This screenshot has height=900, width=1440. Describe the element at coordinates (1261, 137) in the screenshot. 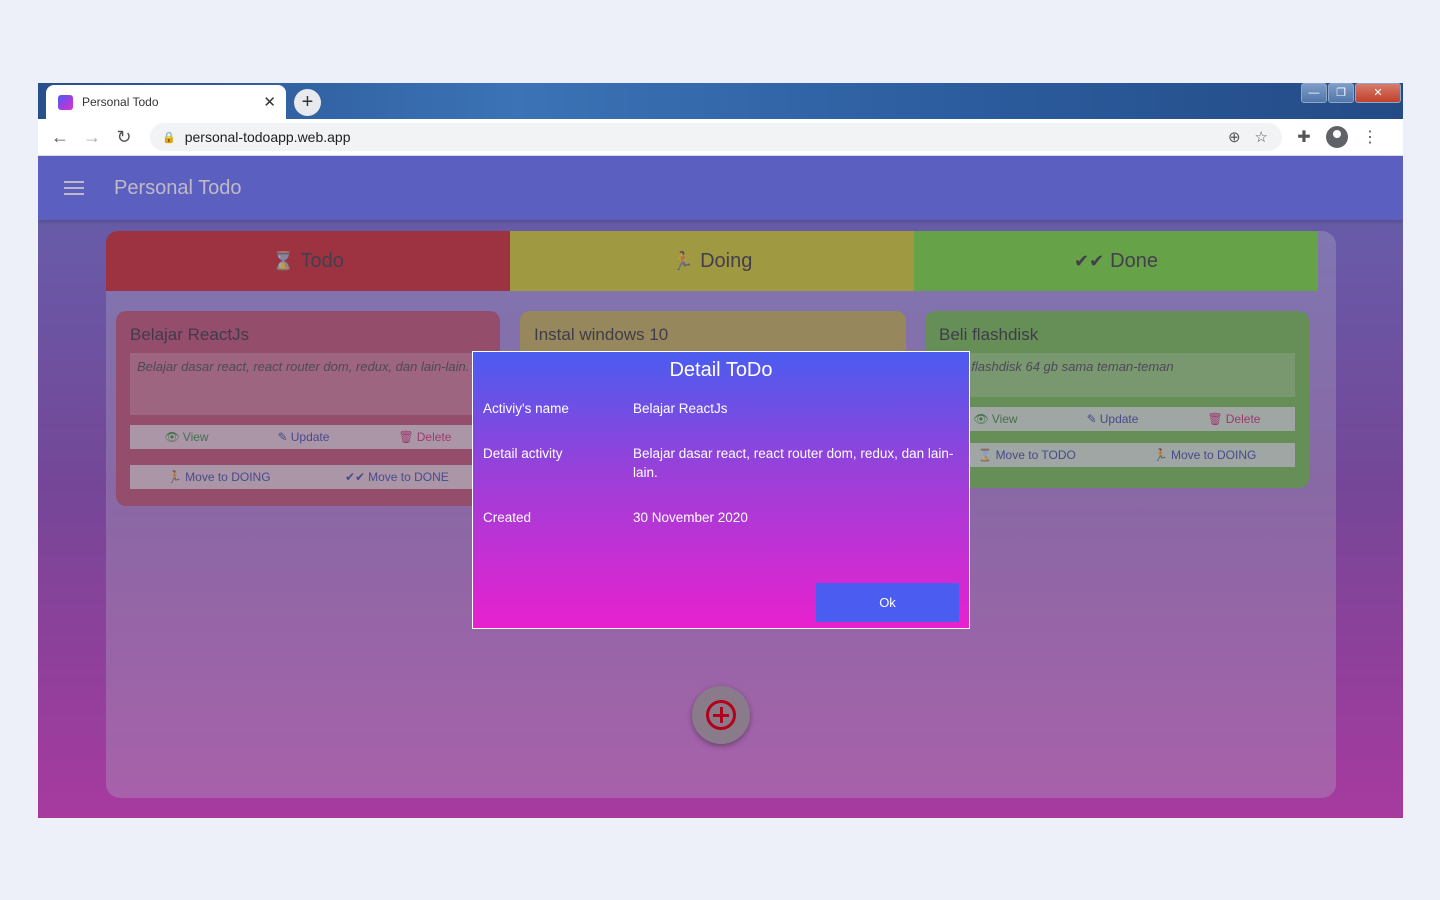

I see `bookmark-star-icon: ☆` at that location.